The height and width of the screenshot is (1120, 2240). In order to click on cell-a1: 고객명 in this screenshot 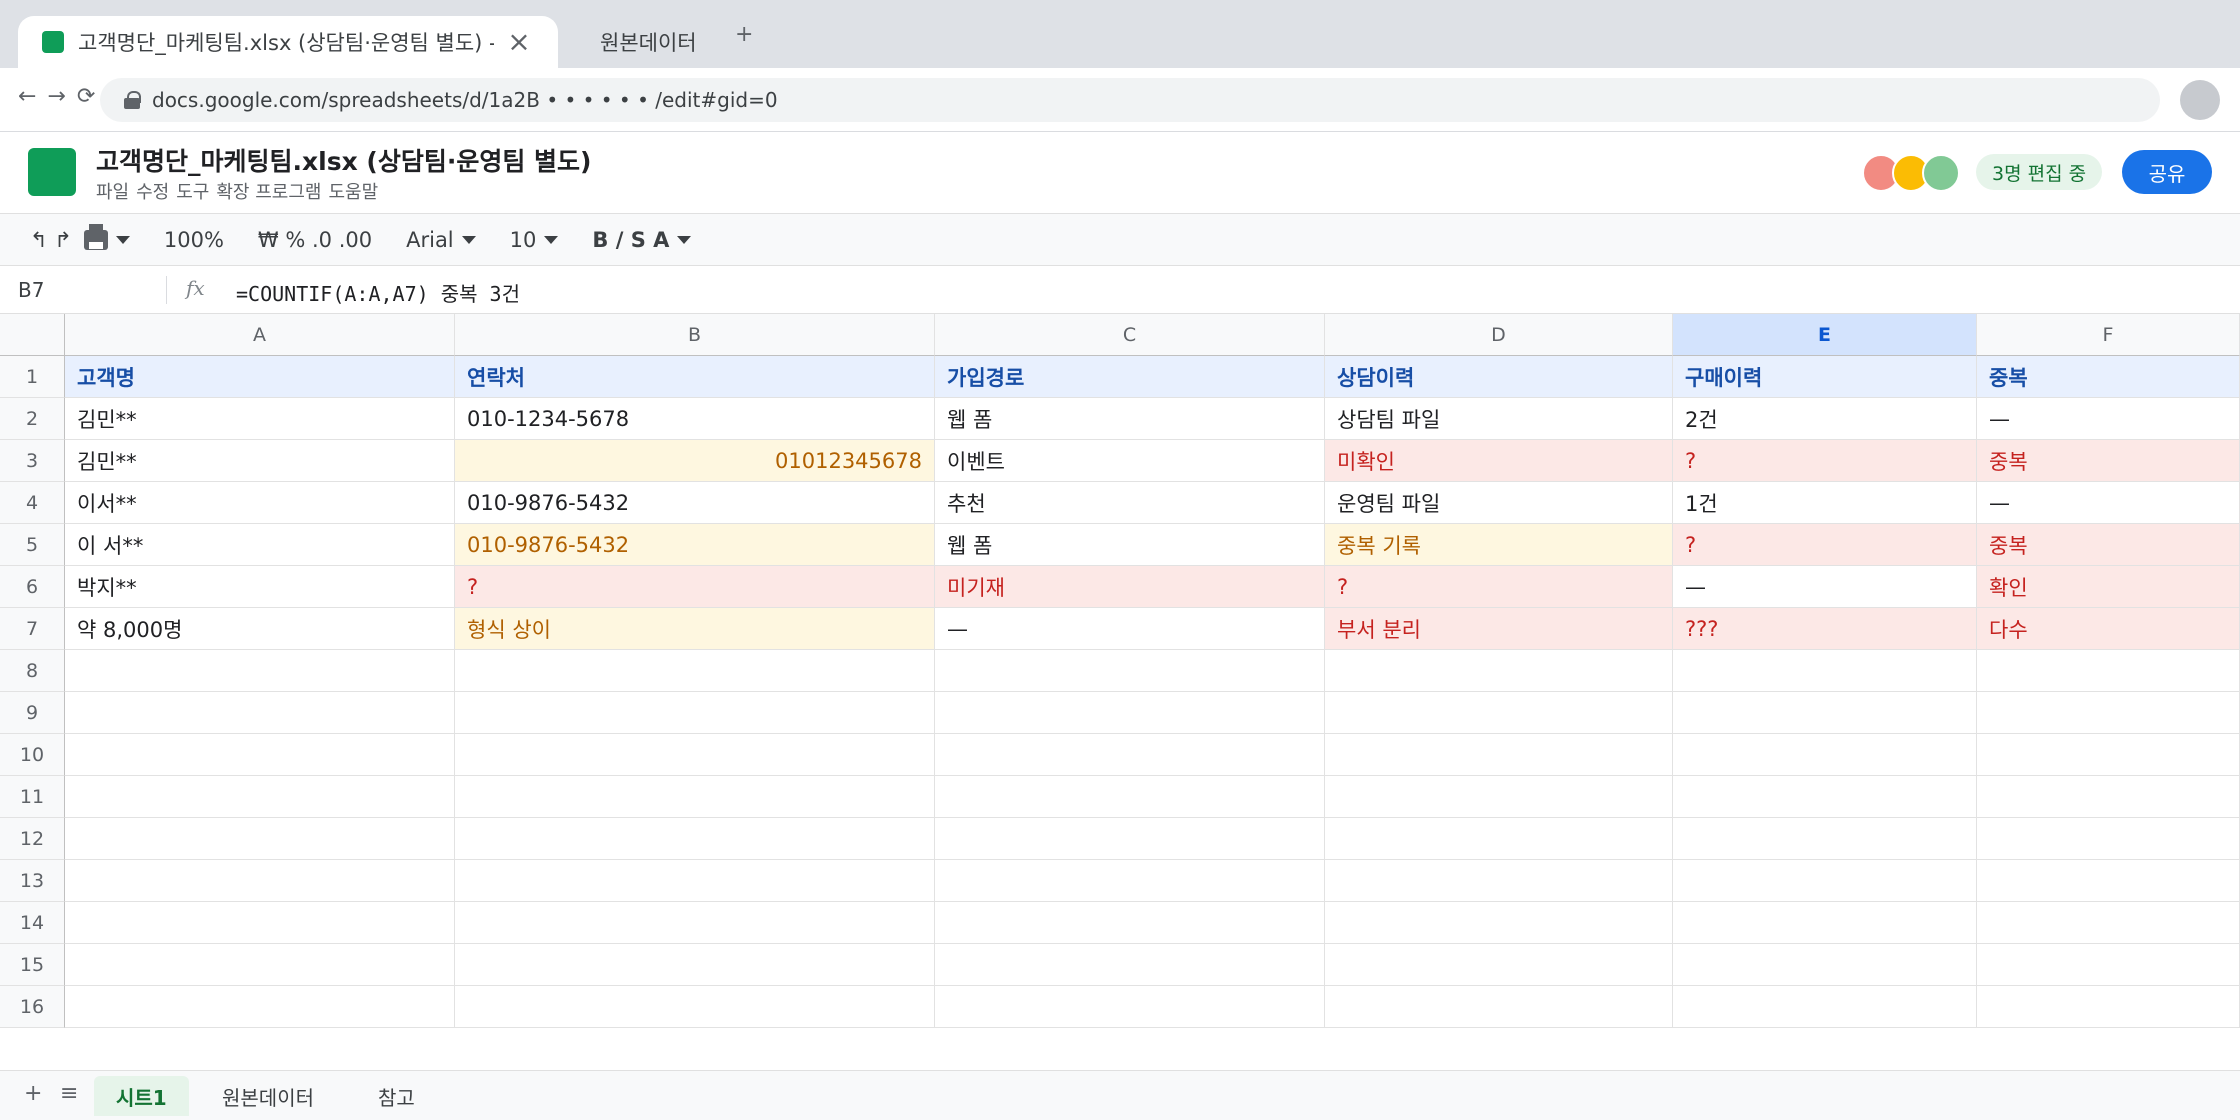, I will do `click(260, 377)`.